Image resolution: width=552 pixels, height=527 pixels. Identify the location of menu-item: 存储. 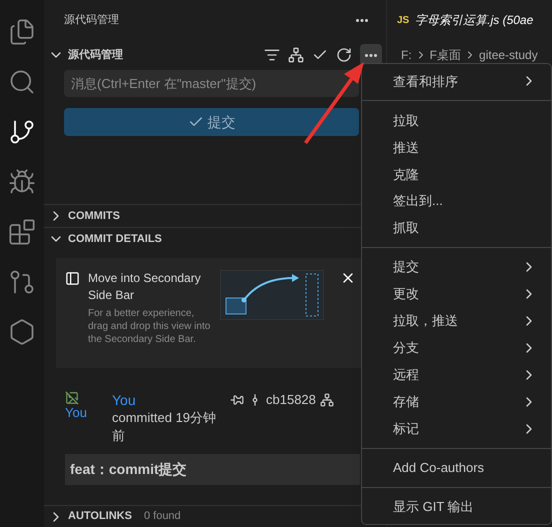
(456, 402).